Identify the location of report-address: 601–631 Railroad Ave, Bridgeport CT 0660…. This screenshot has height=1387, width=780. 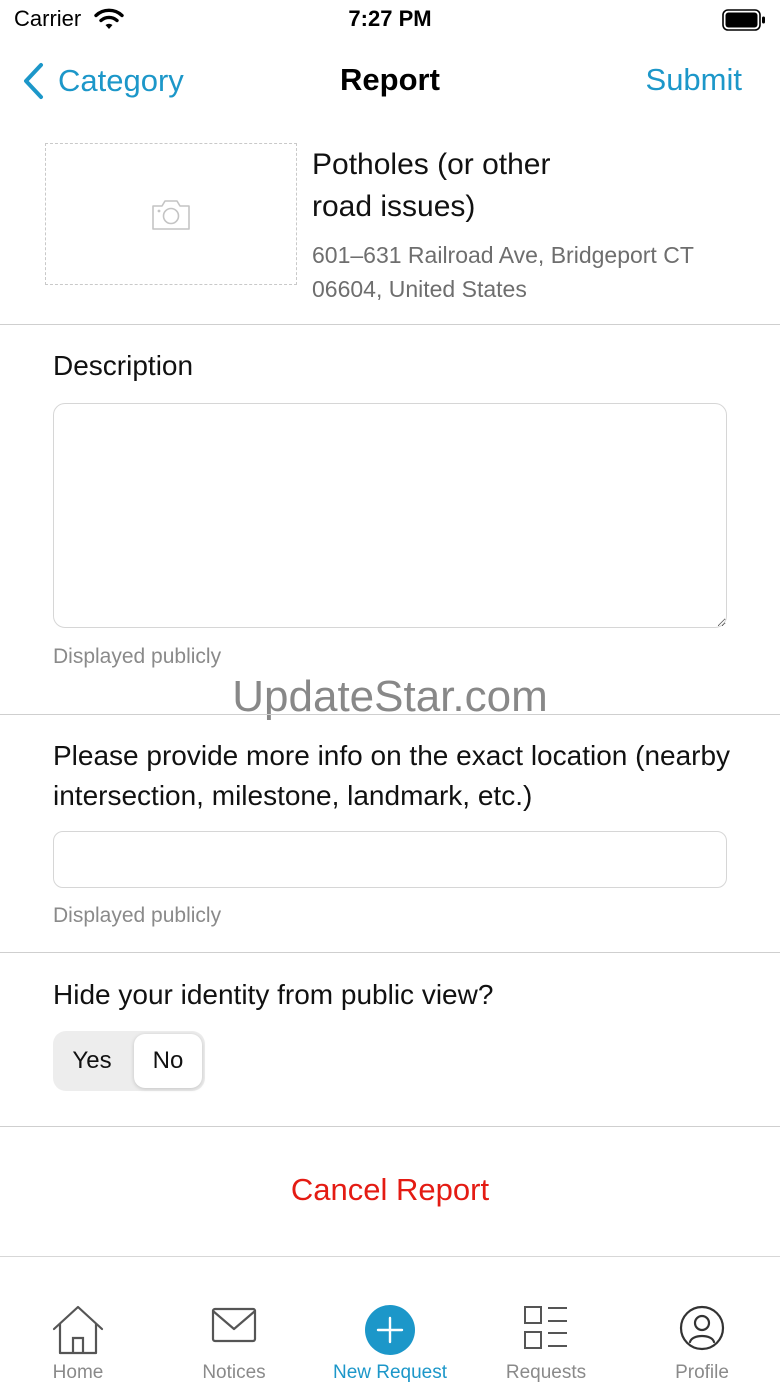
(503, 272).